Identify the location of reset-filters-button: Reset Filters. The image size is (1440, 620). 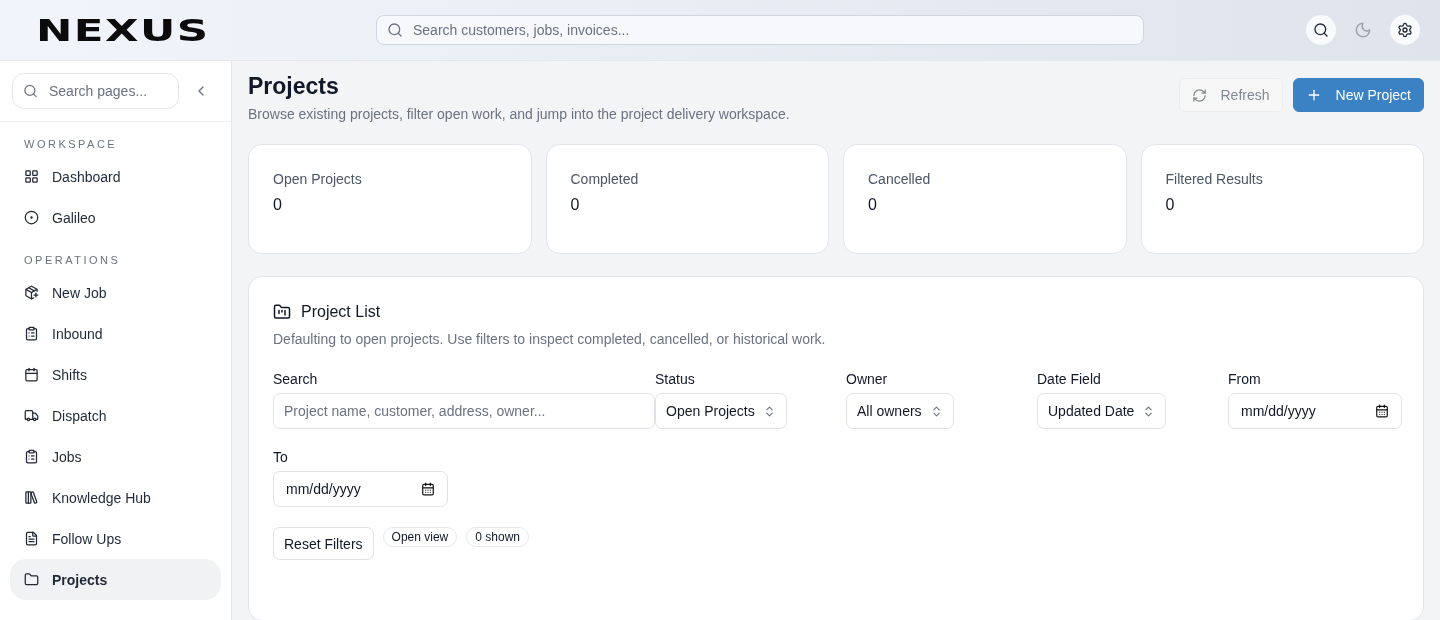
(323, 543).